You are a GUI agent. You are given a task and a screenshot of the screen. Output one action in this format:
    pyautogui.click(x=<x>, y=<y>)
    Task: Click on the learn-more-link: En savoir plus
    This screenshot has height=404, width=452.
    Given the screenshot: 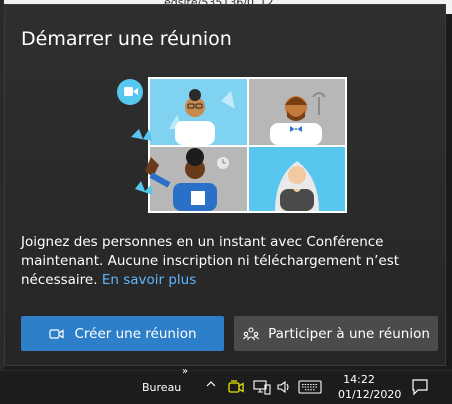 What is the action you would take?
    pyautogui.click(x=149, y=280)
    